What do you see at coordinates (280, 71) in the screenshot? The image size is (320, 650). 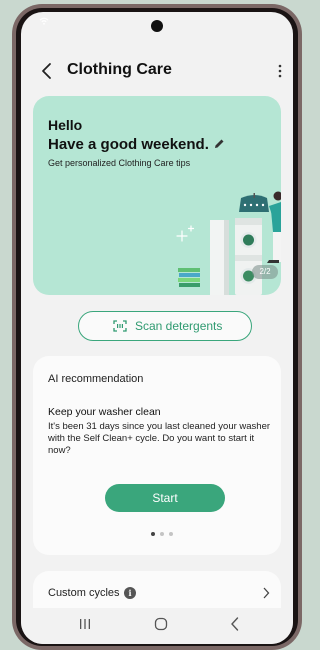 I see `more-vert-icon` at bounding box center [280, 71].